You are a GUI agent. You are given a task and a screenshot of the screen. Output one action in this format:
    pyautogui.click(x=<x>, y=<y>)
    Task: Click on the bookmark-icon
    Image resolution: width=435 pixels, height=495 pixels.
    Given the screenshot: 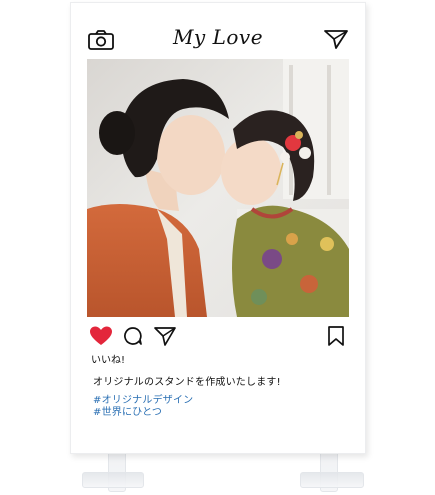 What is the action you would take?
    pyautogui.click(x=336, y=336)
    